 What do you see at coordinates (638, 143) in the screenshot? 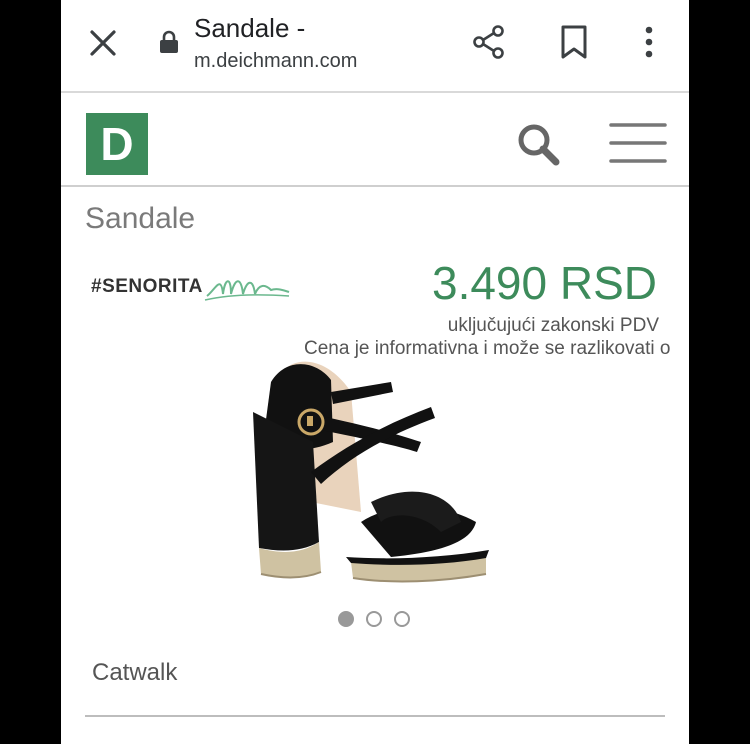
I see `menu-icon` at bounding box center [638, 143].